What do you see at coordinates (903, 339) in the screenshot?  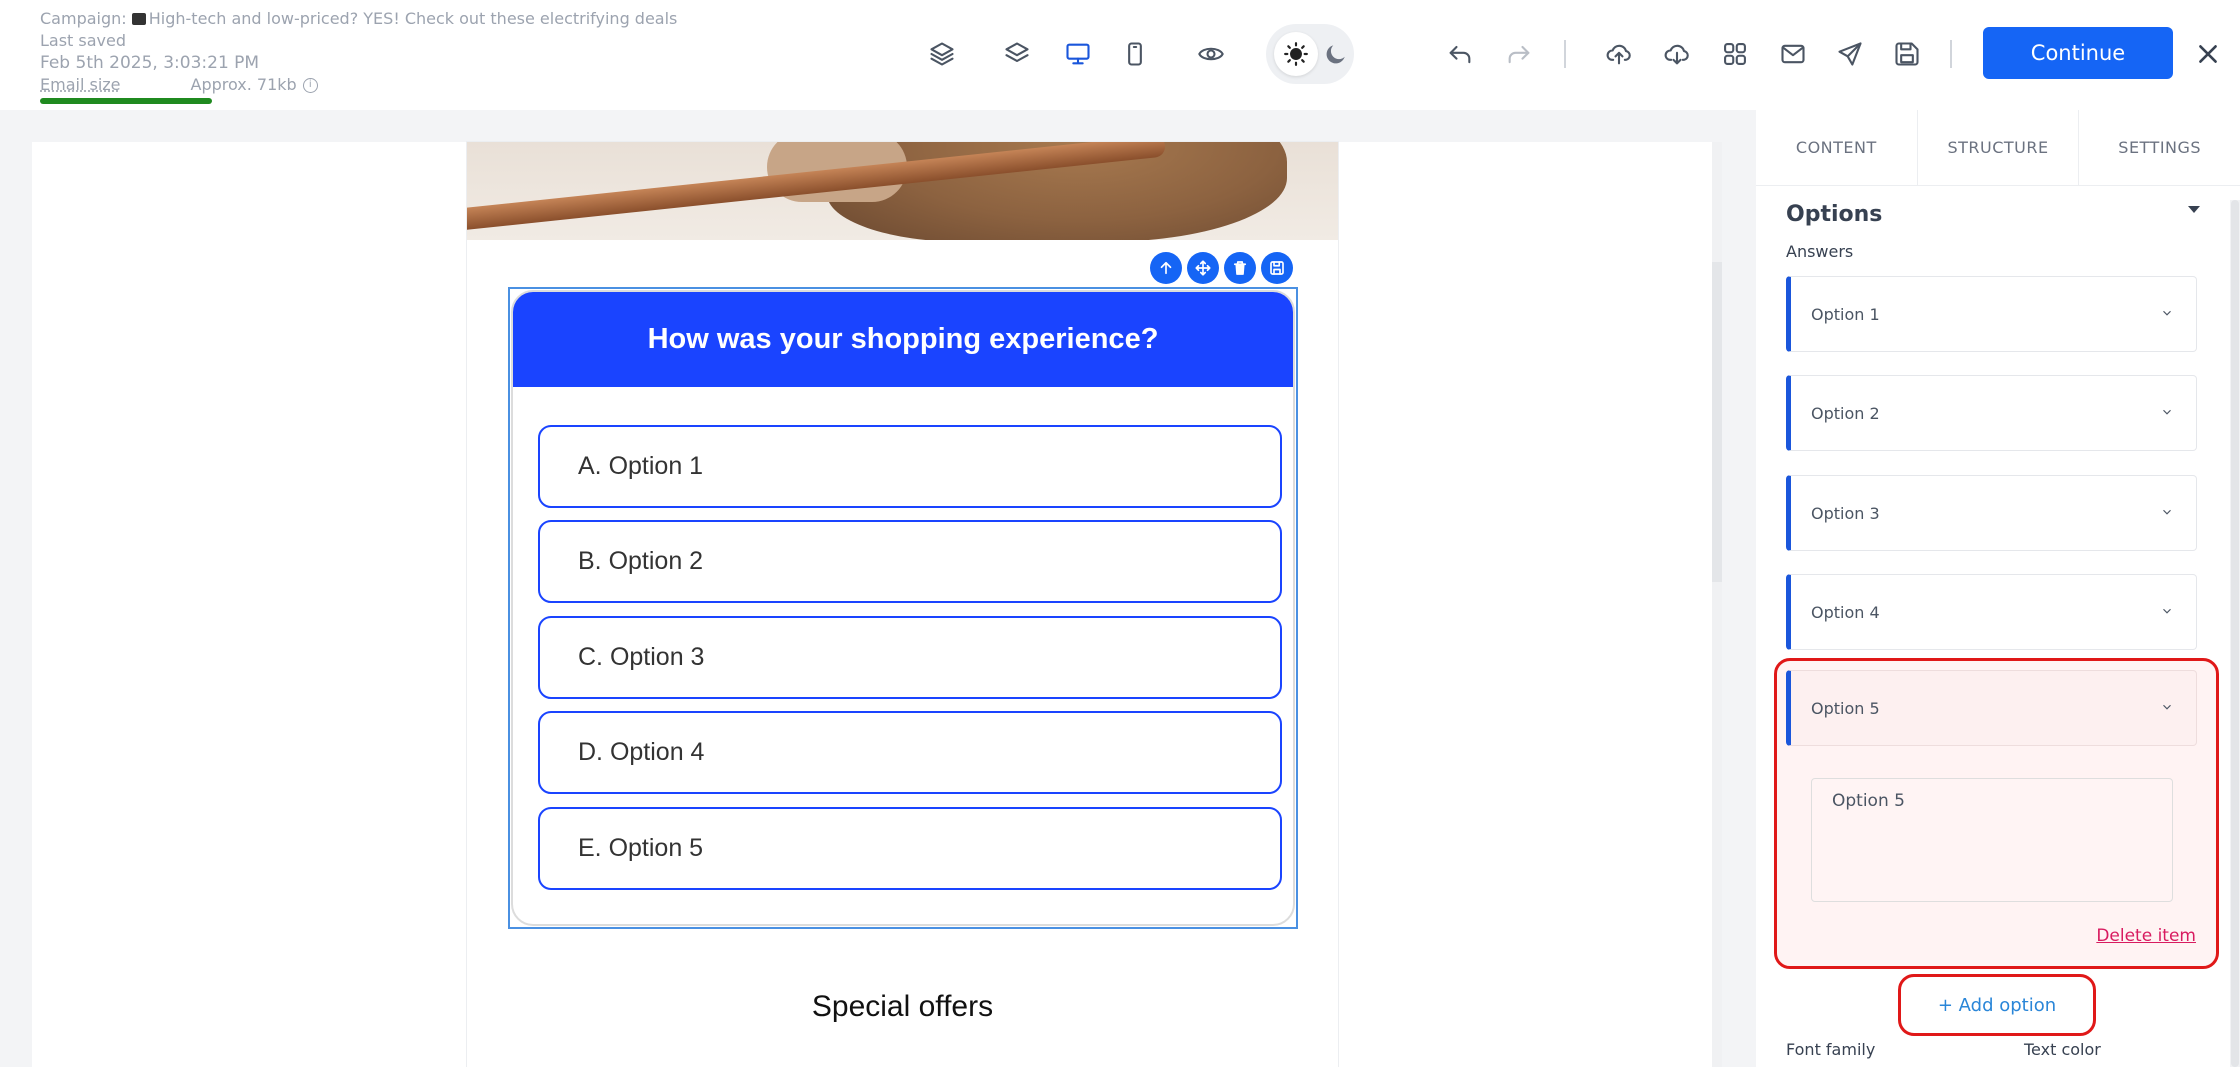 I see `poll-question: How was your shopping experience?` at bounding box center [903, 339].